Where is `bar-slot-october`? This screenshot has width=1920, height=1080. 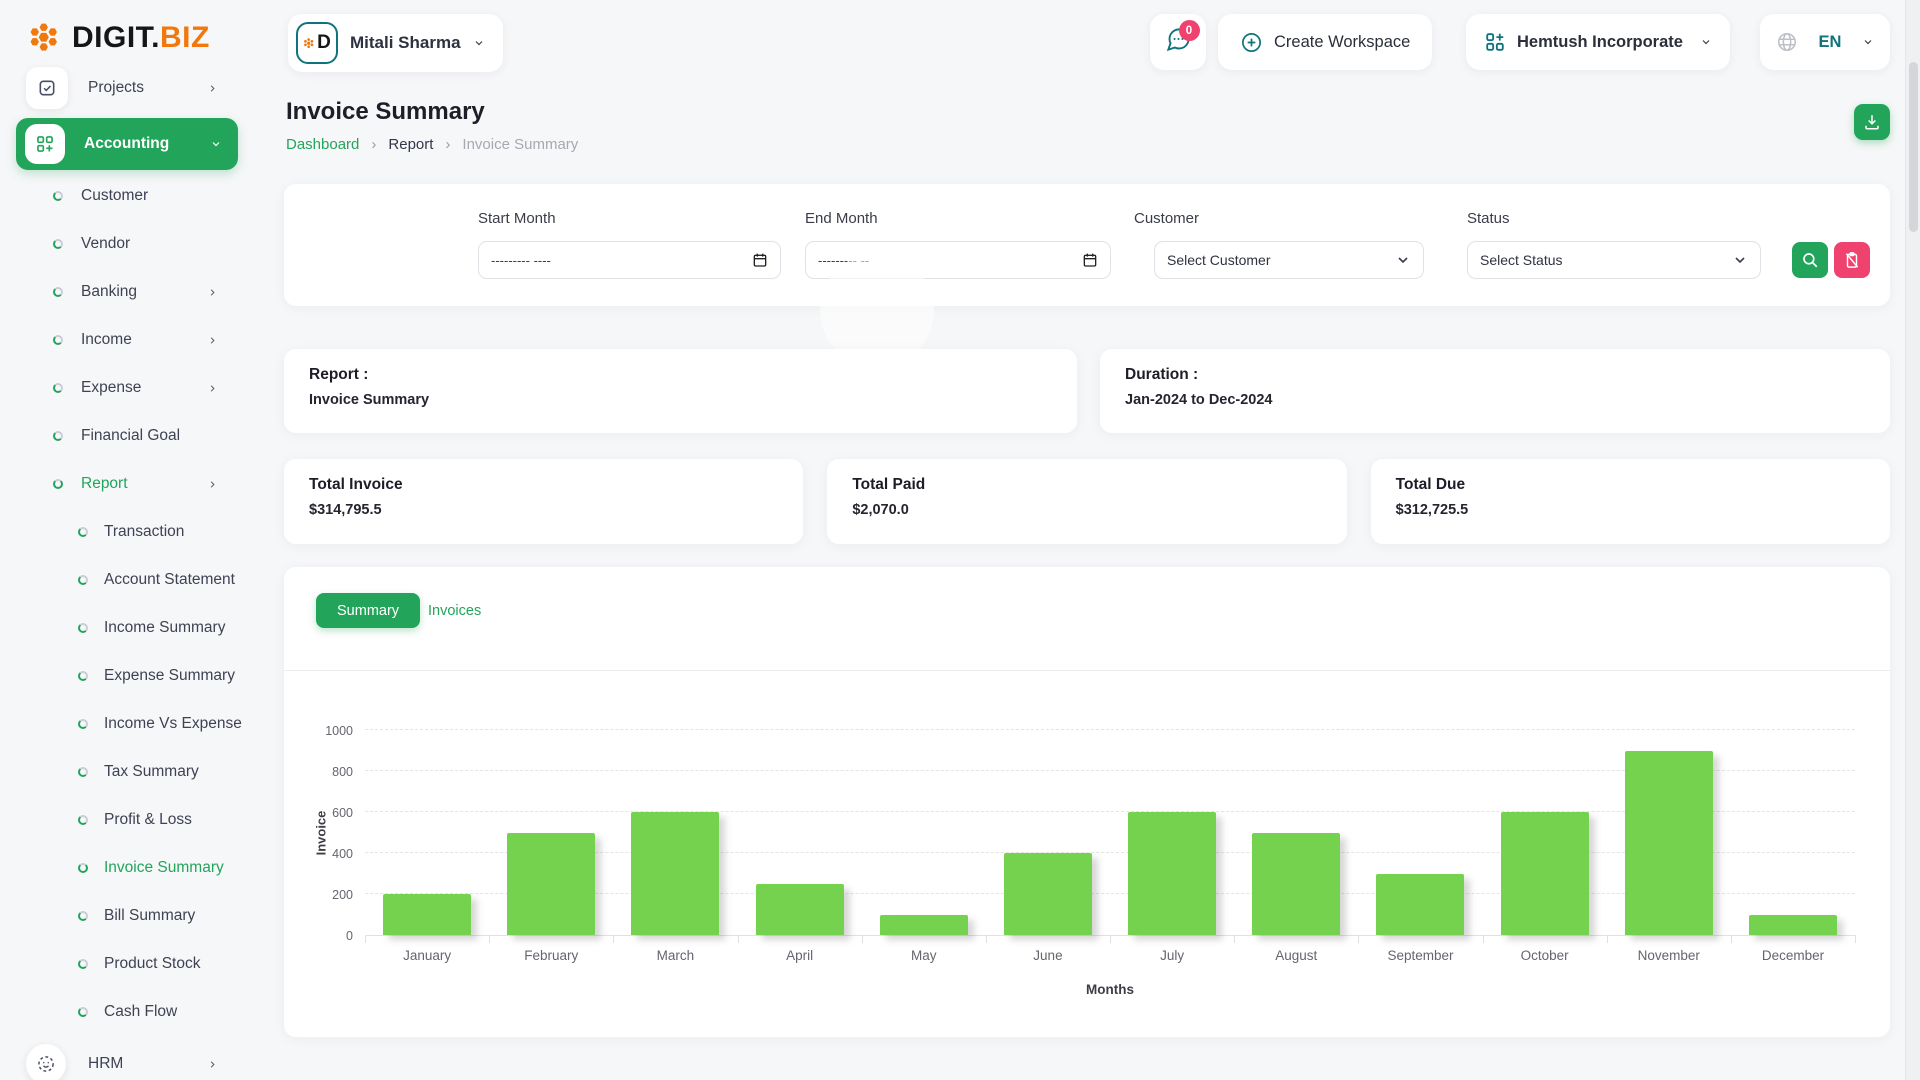
bar-slot-october is located at coordinates (1545, 833).